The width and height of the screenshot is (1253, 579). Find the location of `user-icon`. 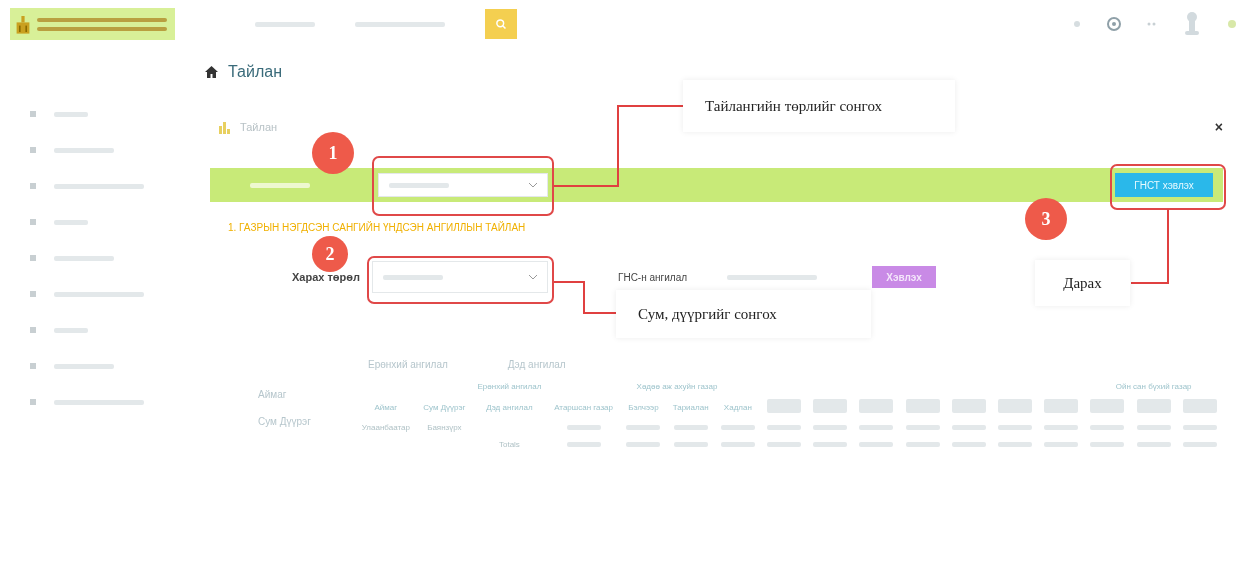

user-icon is located at coordinates (1192, 24).